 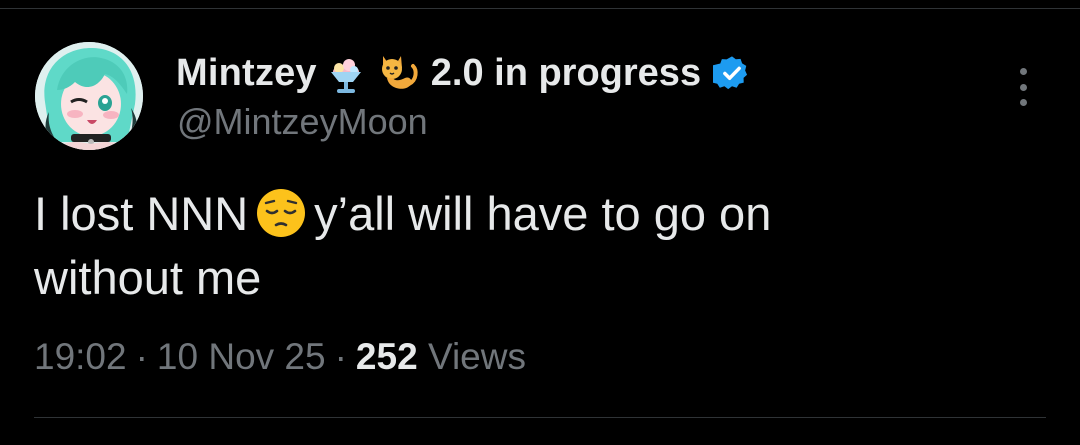 I want to click on views-count: 252, so click(x=386, y=356).